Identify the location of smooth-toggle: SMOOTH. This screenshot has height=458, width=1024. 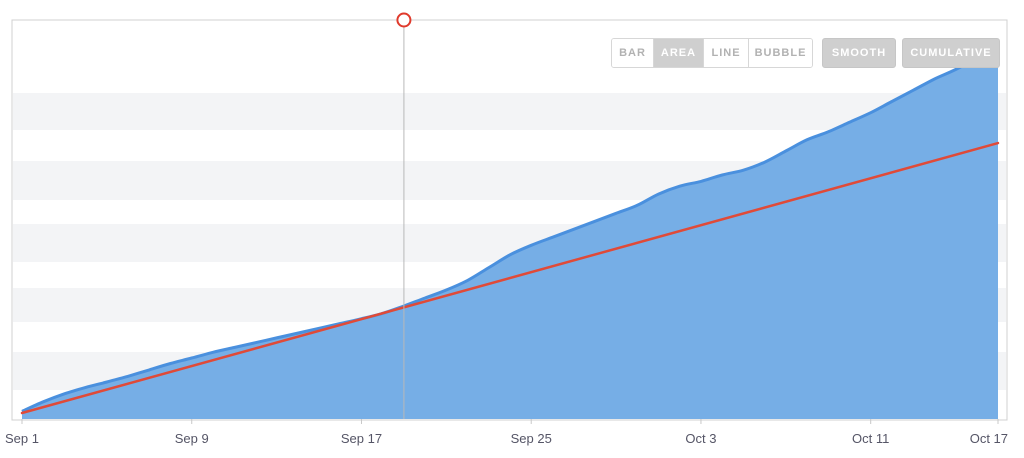
(859, 53).